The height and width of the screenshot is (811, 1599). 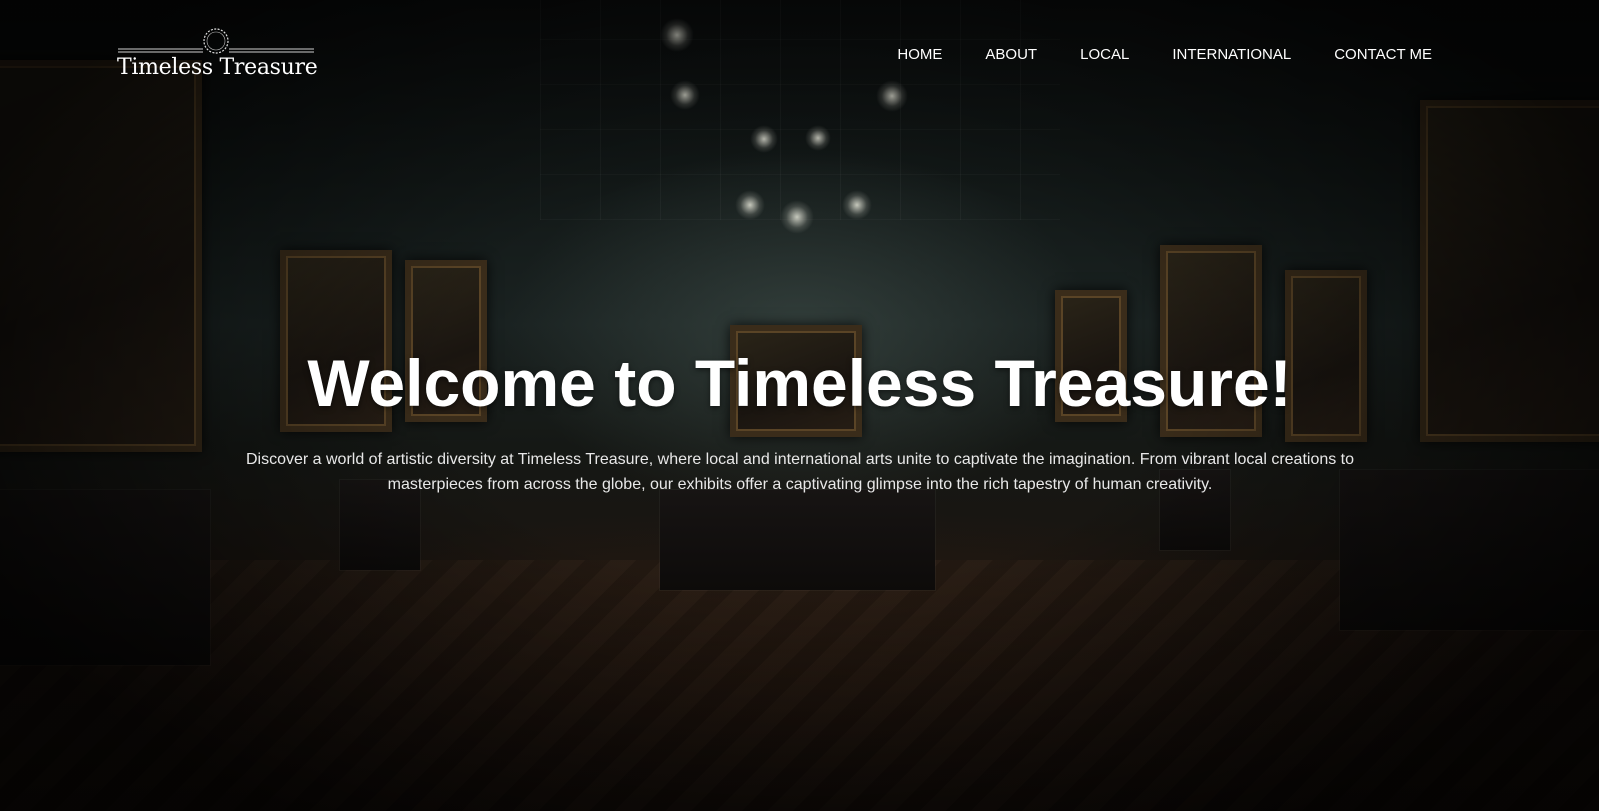 What do you see at coordinates (1104, 54) in the screenshot?
I see `nav-item-local: LOCAL` at bounding box center [1104, 54].